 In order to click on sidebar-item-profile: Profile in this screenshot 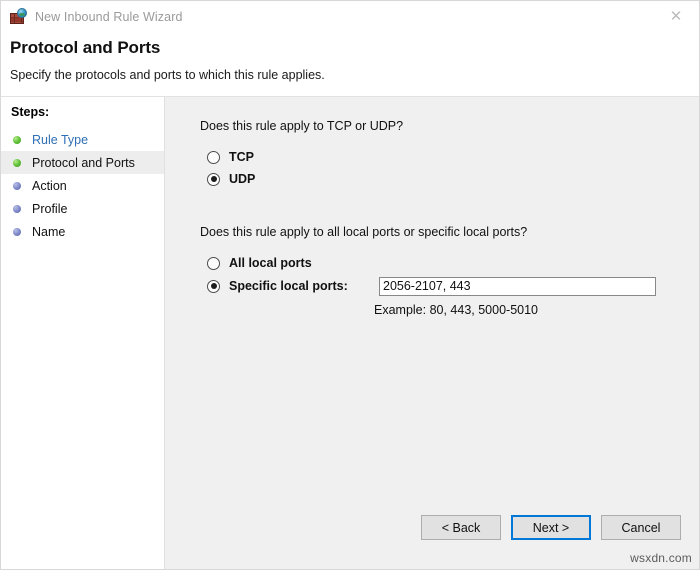, I will do `click(82, 208)`.